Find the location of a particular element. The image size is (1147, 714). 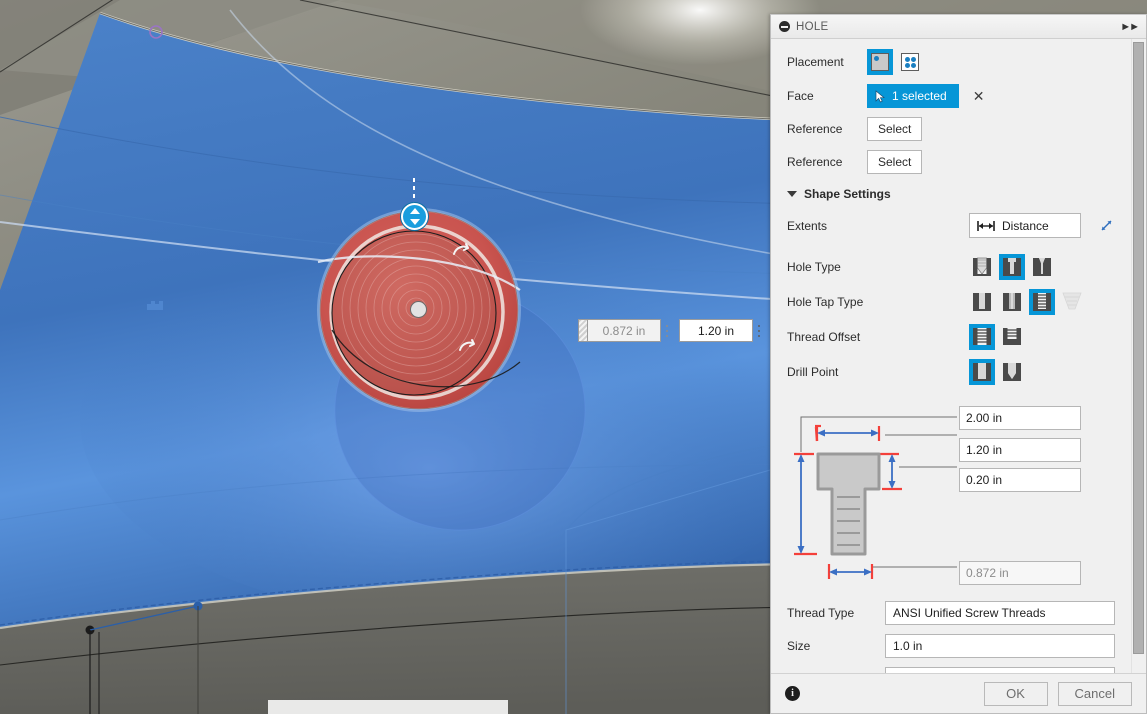

reference-1-label: Reference is located at coordinates (815, 129).